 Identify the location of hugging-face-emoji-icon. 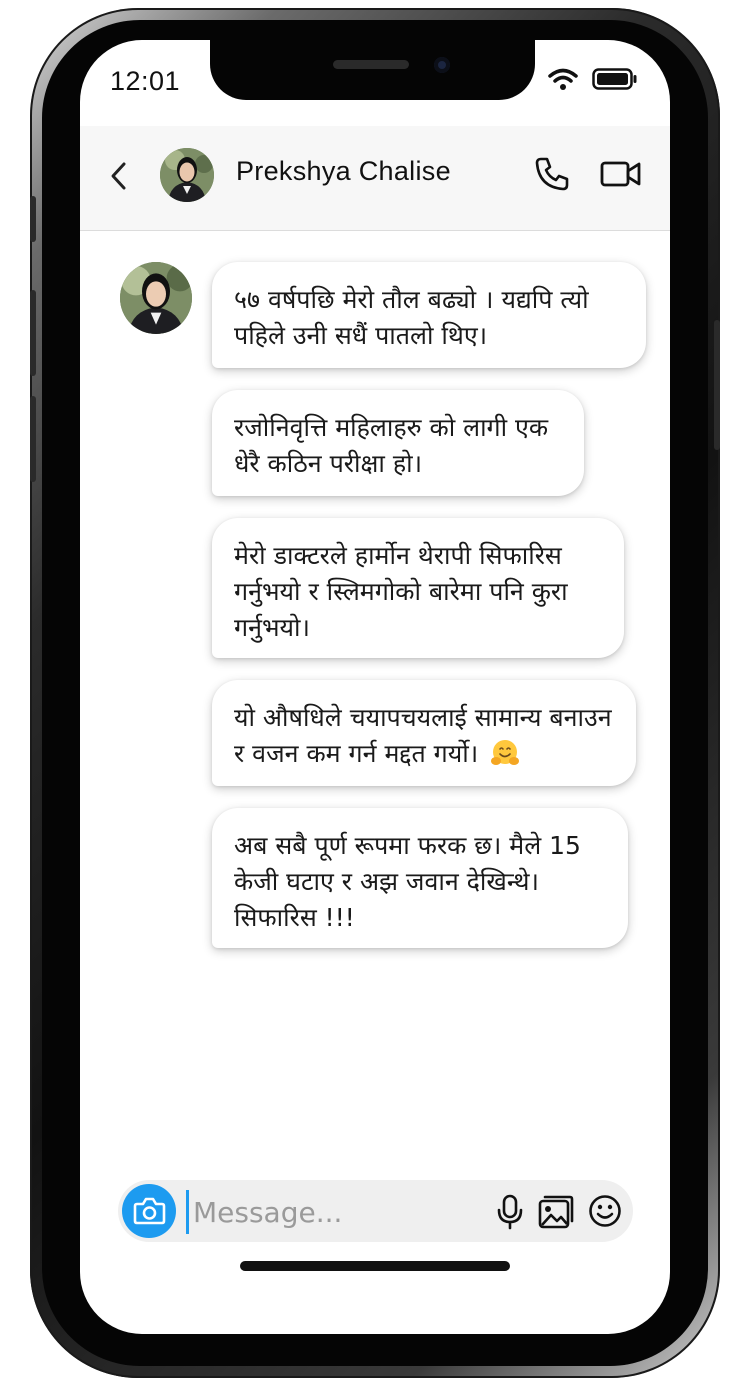
(505, 752).